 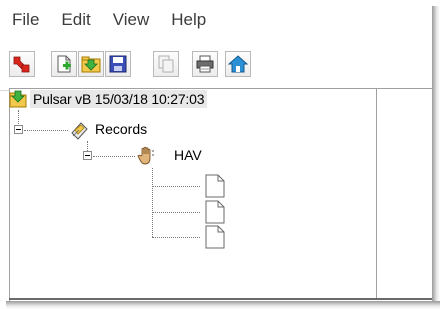 What do you see at coordinates (188, 20) in the screenshot?
I see `menu-help: Help` at bounding box center [188, 20].